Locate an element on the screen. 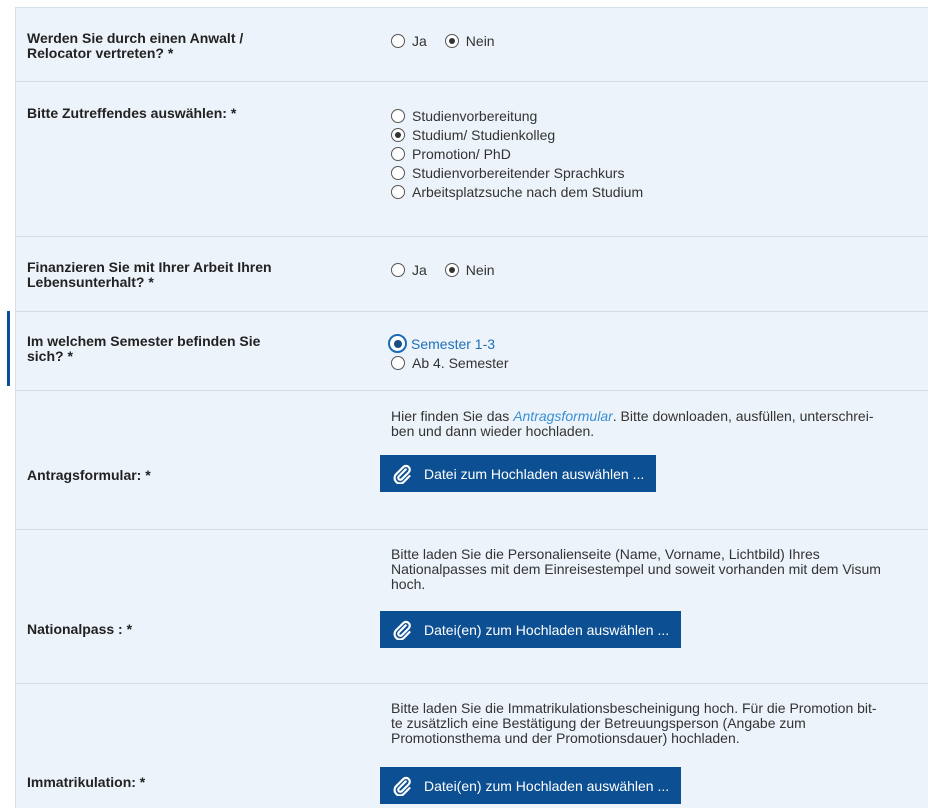 The height and width of the screenshot is (808, 928). radio-sprachkurs: Studienvorbereitender Sprachkurs is located at coordinates (659, 172).